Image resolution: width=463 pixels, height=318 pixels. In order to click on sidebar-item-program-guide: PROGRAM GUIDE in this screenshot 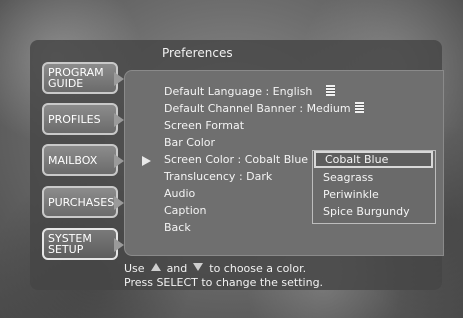, I will do `click(83, 78)`.